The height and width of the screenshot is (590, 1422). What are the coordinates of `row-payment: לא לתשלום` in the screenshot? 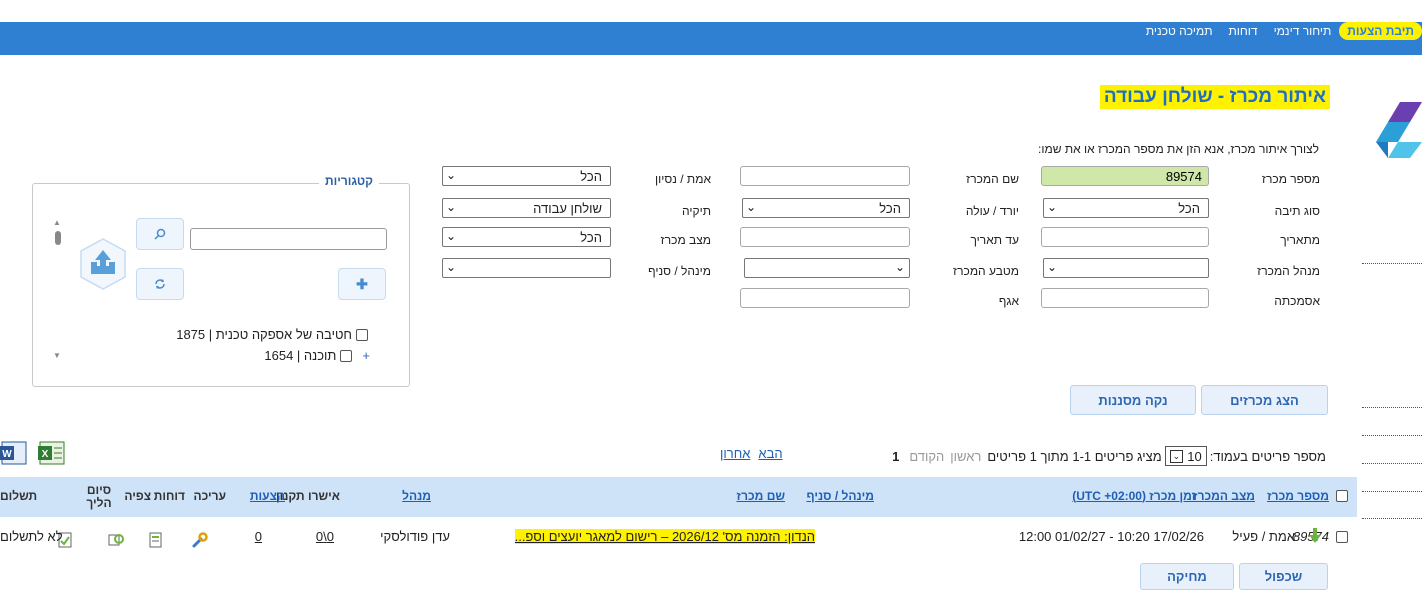 It's located at (31, 536).